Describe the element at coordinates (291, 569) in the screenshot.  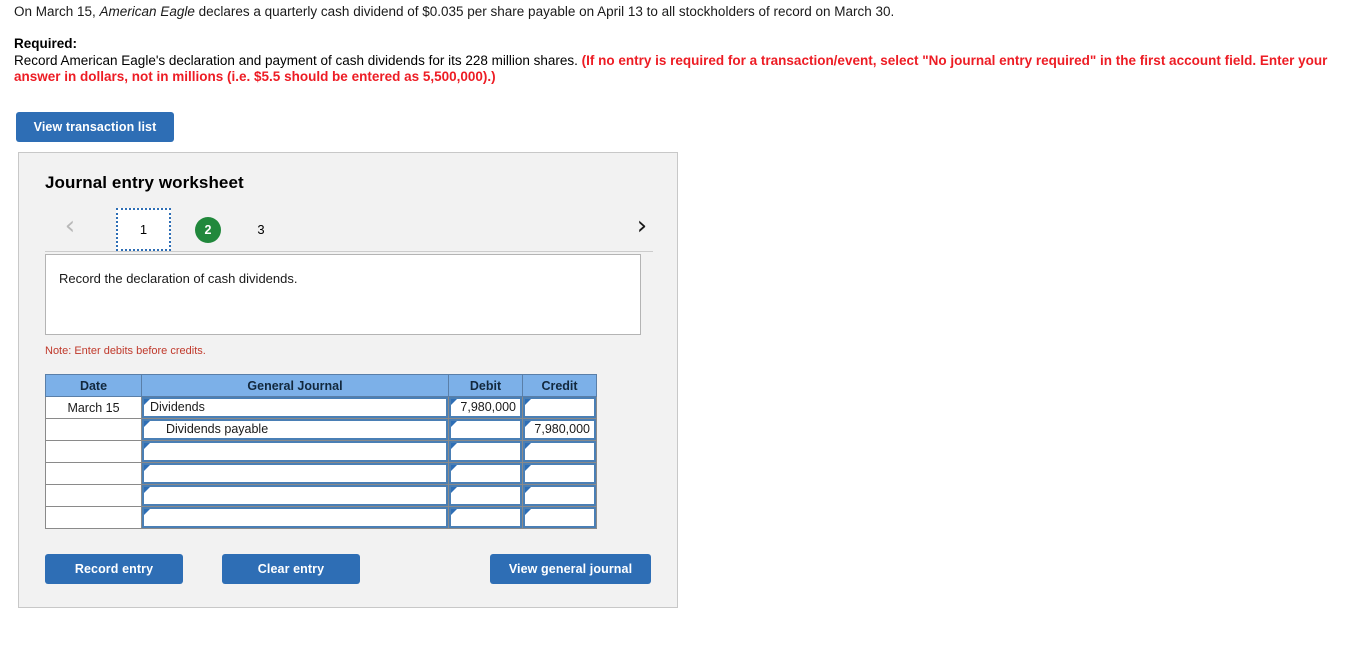
I see `clear-entry-button: Clear entry` at that location.